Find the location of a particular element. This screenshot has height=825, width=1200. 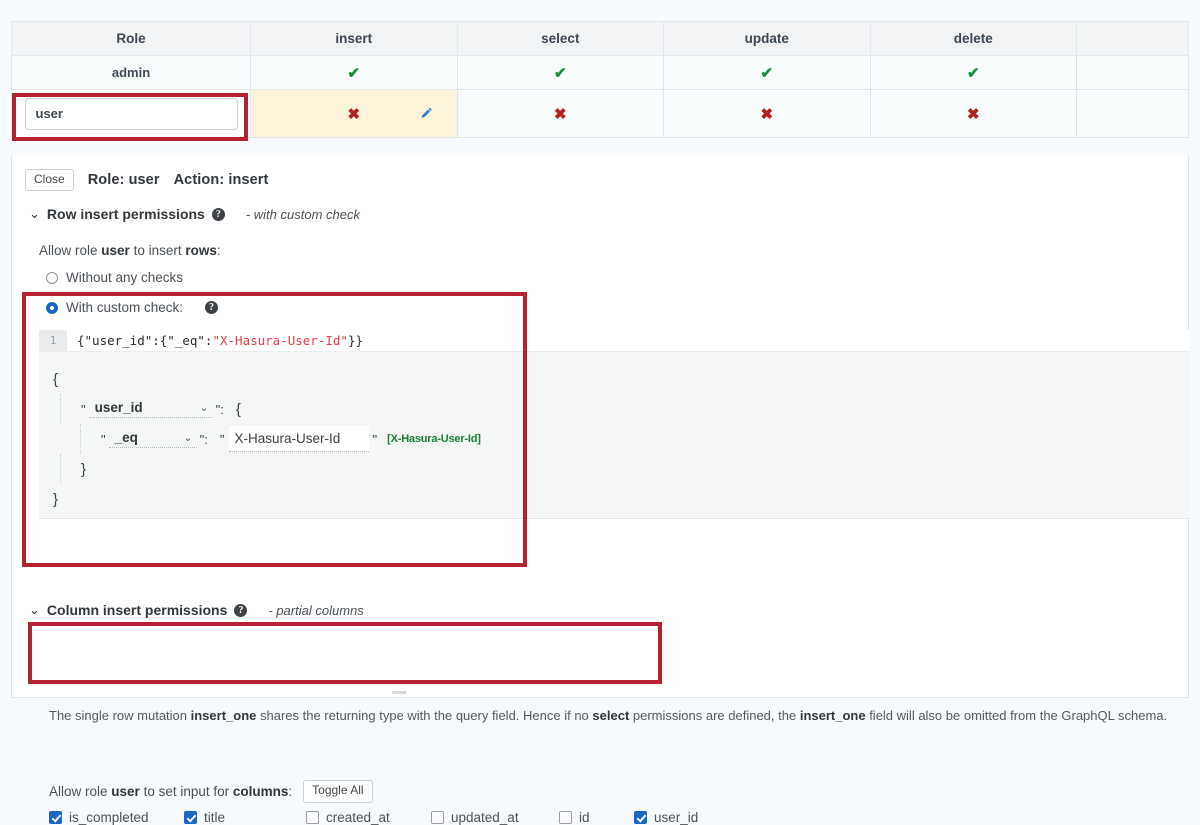

radio-label-without-checks: Without any checks is located at coordinates (125, 278).